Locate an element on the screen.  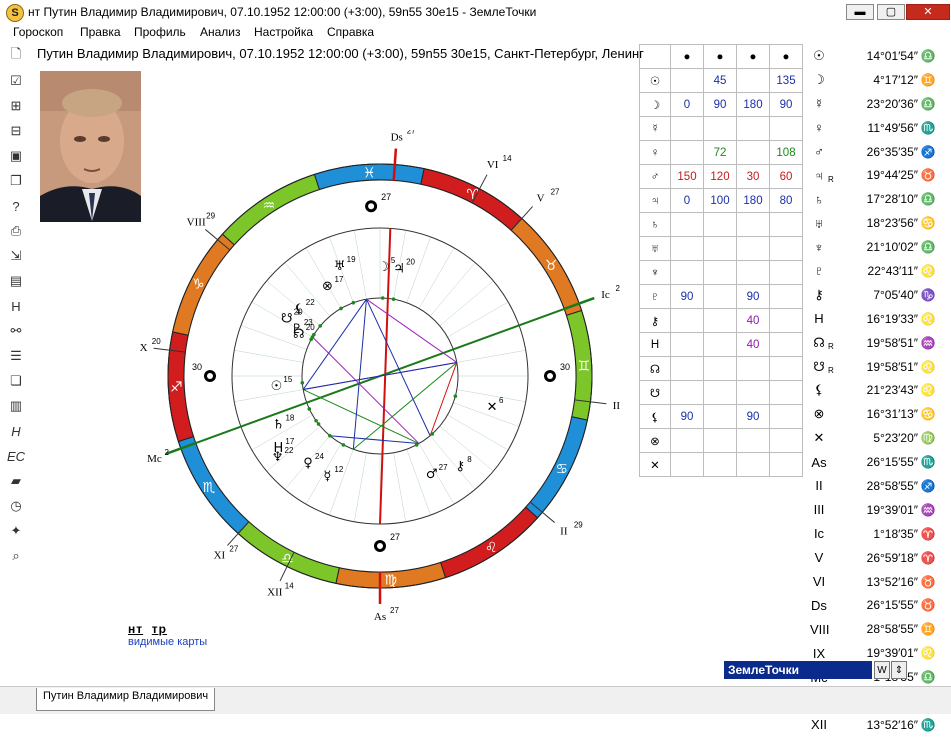
list-icon: ▤ is located at coordinates (16, 281).